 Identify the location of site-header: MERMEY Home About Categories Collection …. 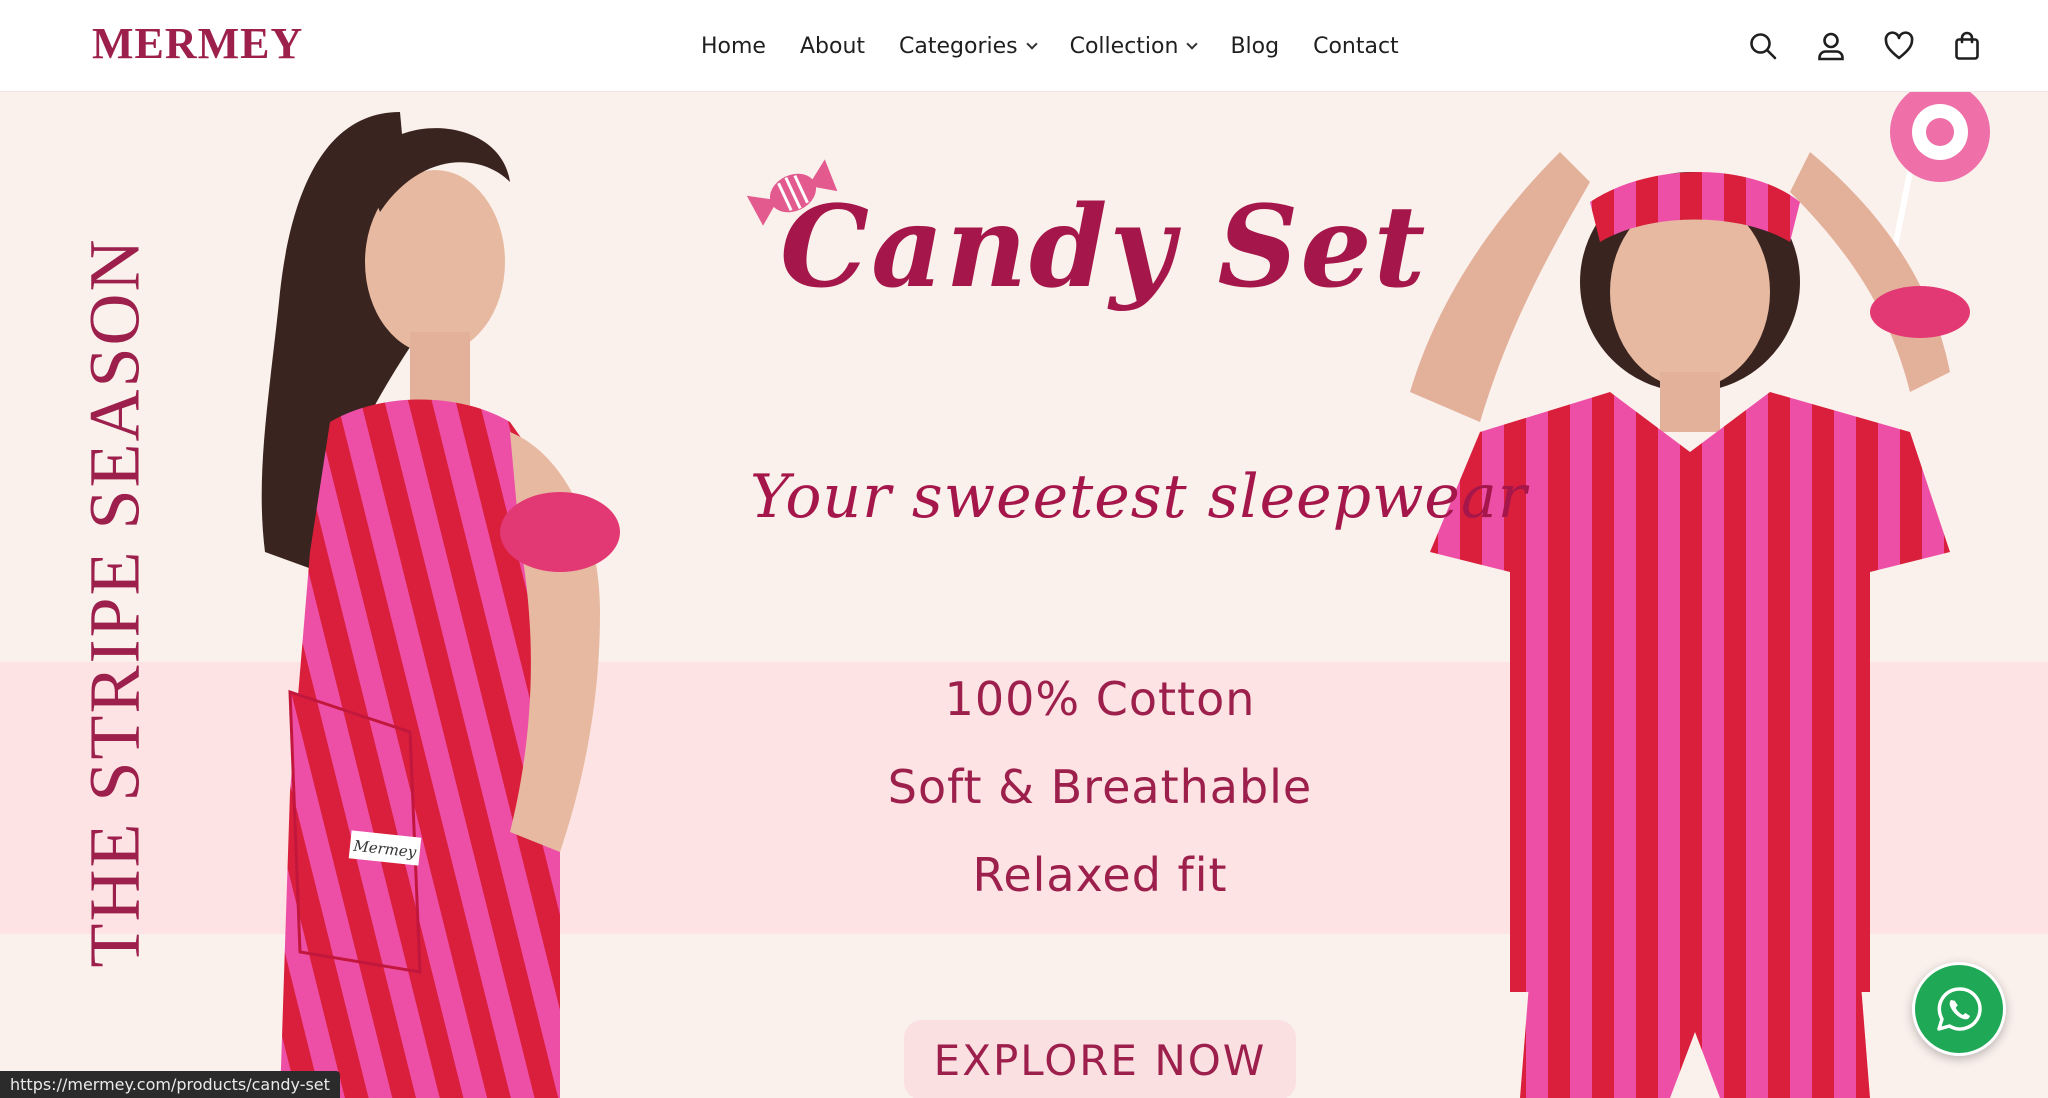
(1024, 46).